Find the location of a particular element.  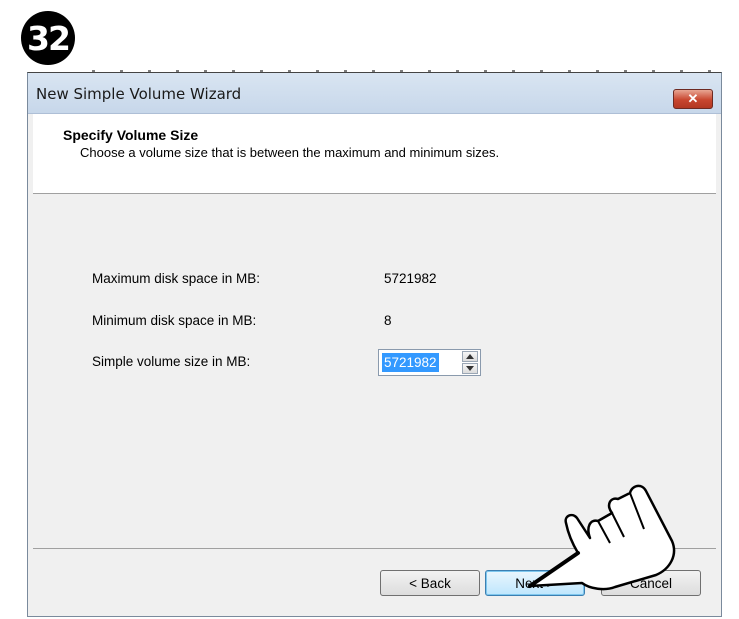

min-space-value: 8 is located at coordinates (388, 320).